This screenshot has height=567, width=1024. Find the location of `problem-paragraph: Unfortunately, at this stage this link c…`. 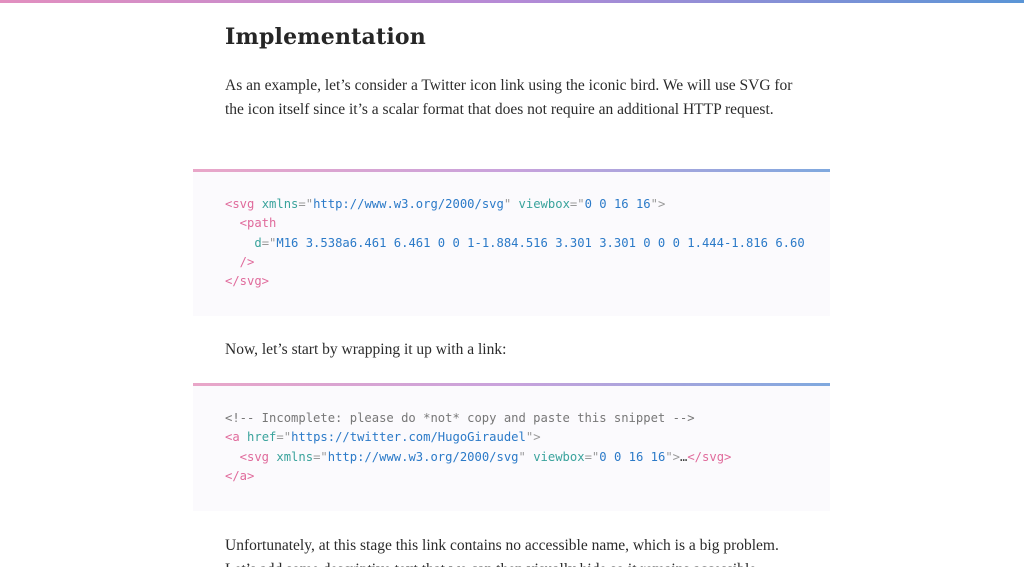

problem-paragraph: Unfortunately, at this stage this link c… is located at coordinates (502, 545).